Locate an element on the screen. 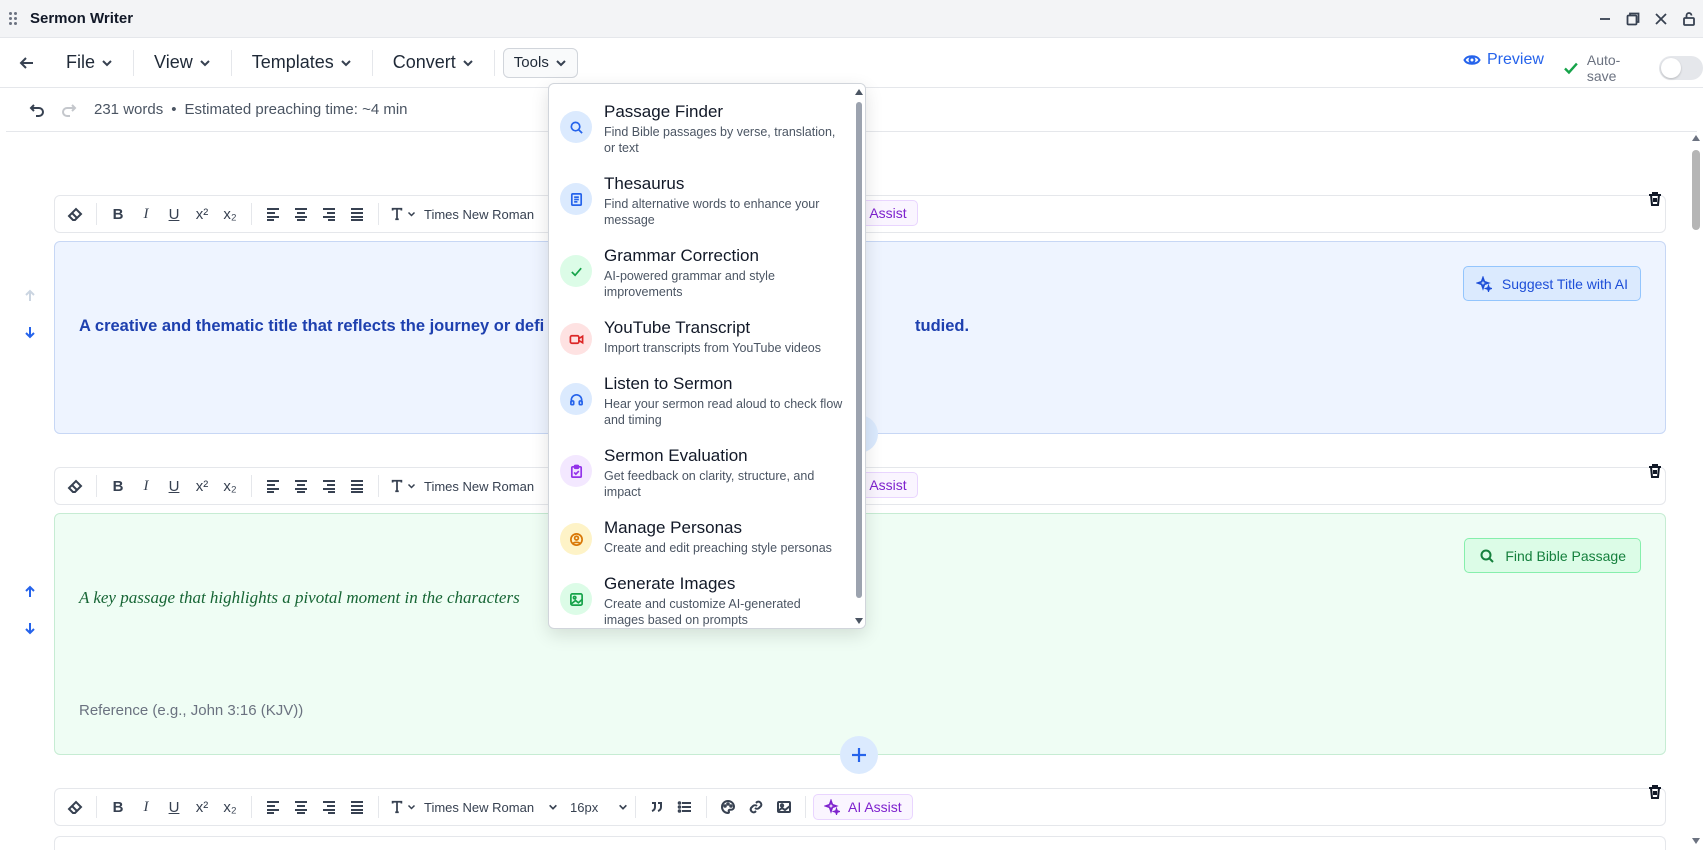 The height and width of the screenshot is (850, 1703). ai-assist-button: AI Assist is located at coordinates (863, 807).